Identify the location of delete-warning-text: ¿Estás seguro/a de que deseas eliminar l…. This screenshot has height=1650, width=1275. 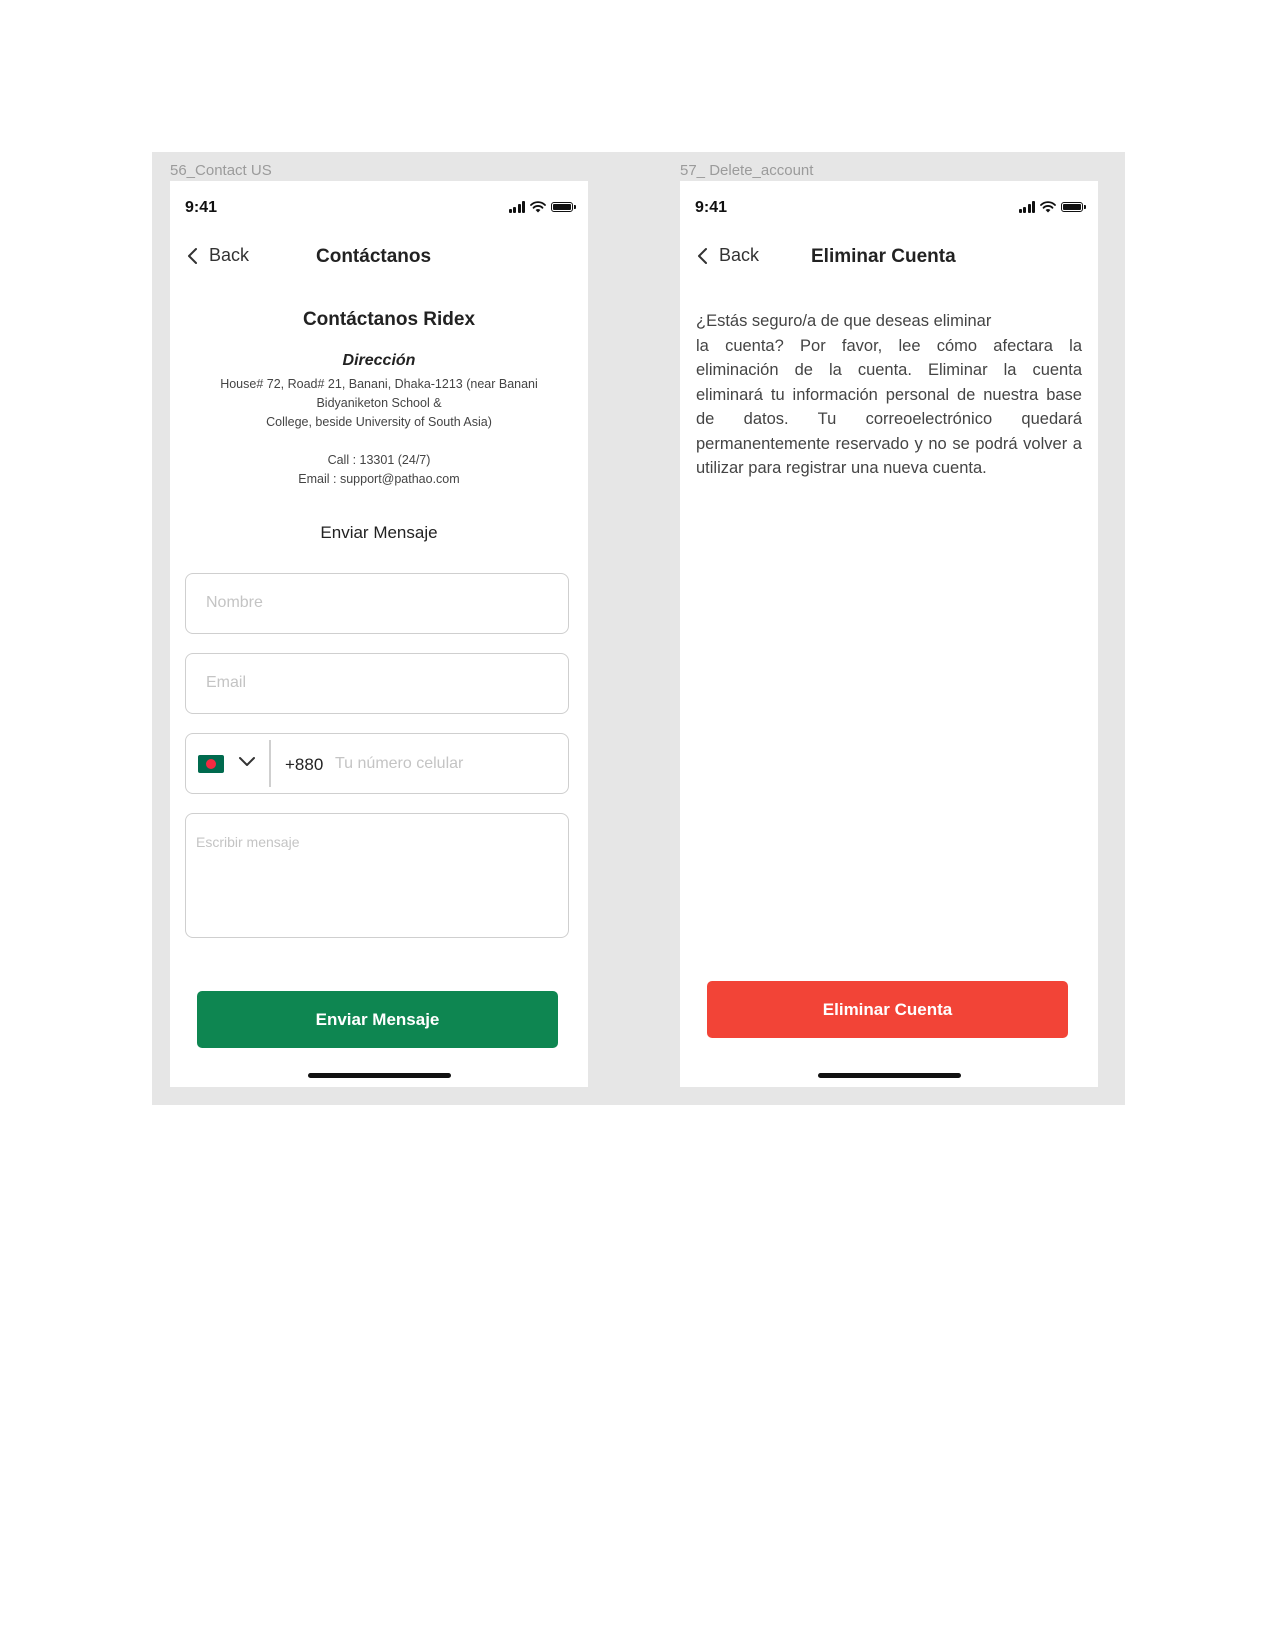
(889, 395).